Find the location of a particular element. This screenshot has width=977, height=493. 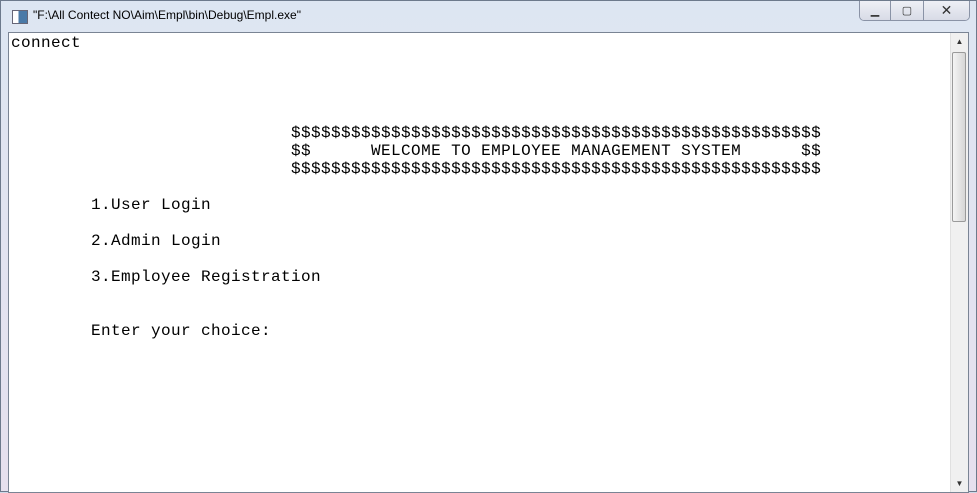

maximize-button: ▢ is located at coordinates (906, 10).